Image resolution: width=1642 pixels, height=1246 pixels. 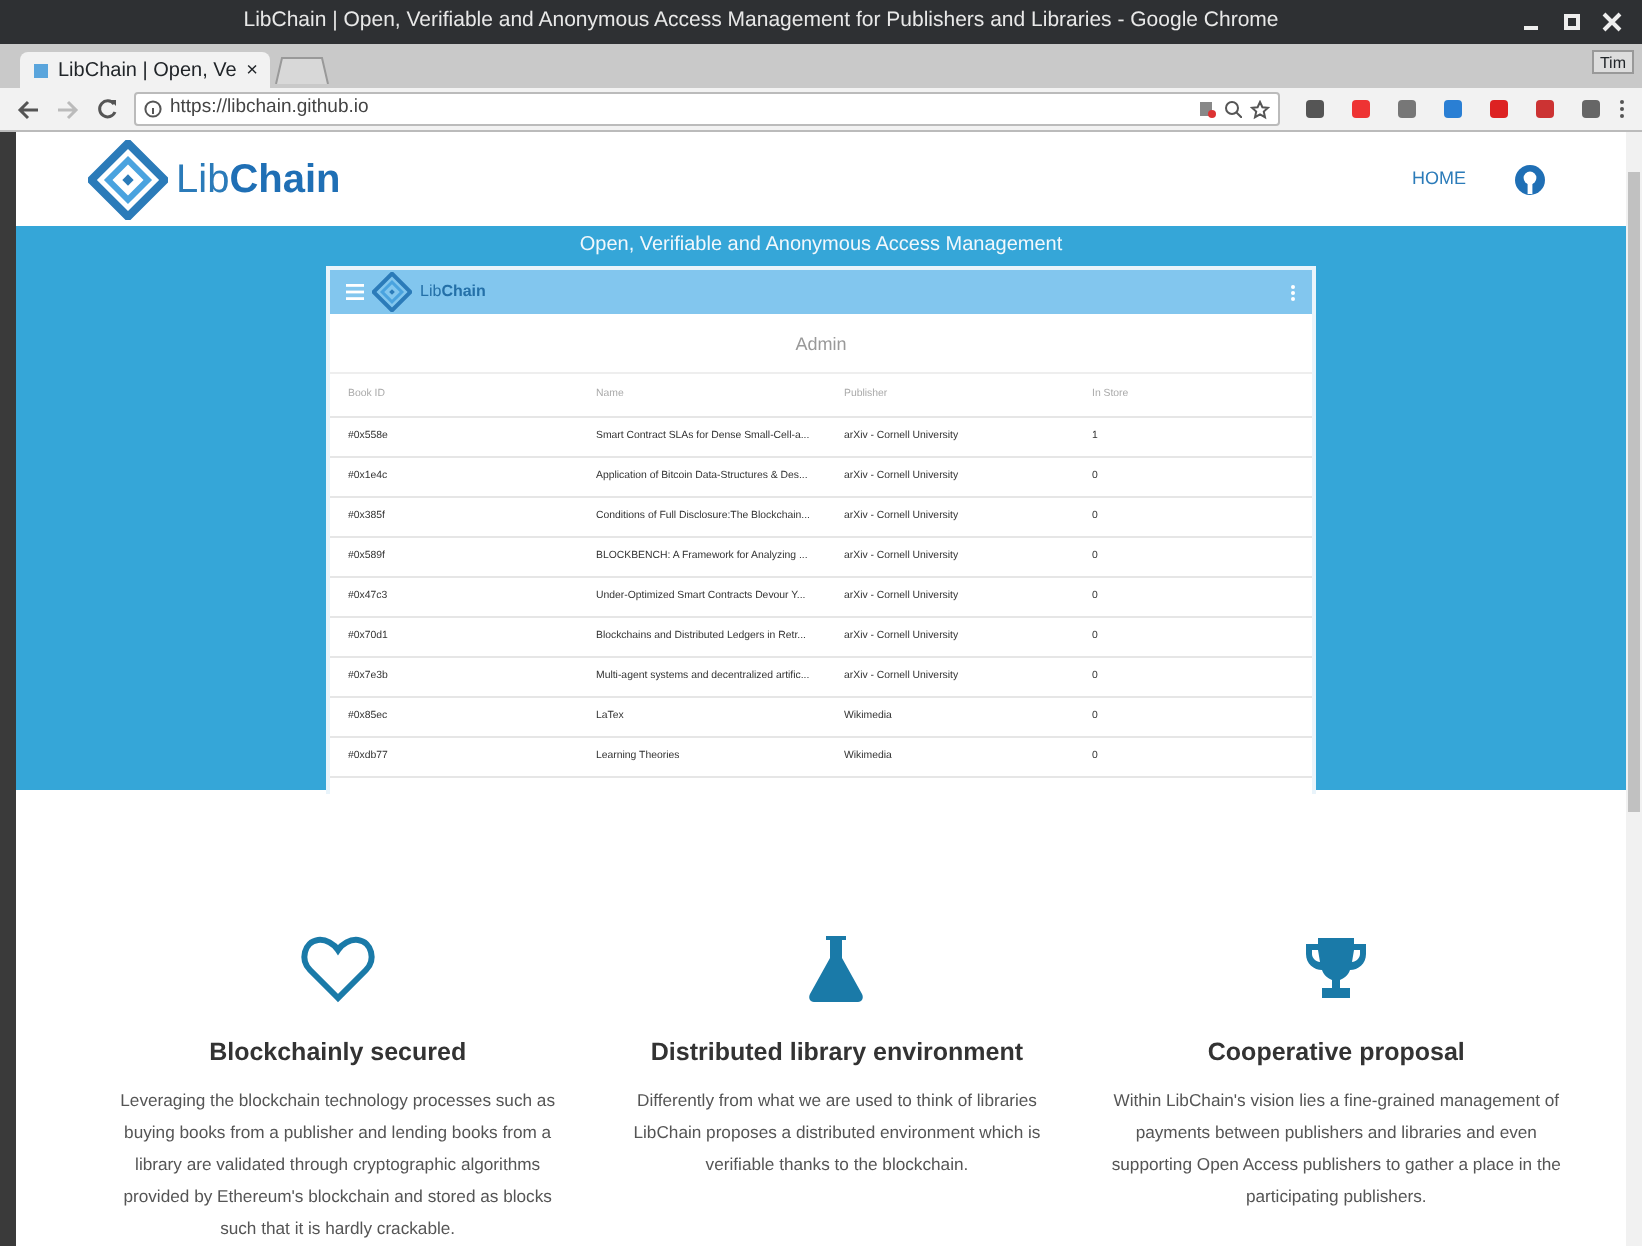 What do you see at coordinates (338, 1053) in the screenshot?
I see `feature-title: Blockchainly secured` at bounding box center [338, 1053].